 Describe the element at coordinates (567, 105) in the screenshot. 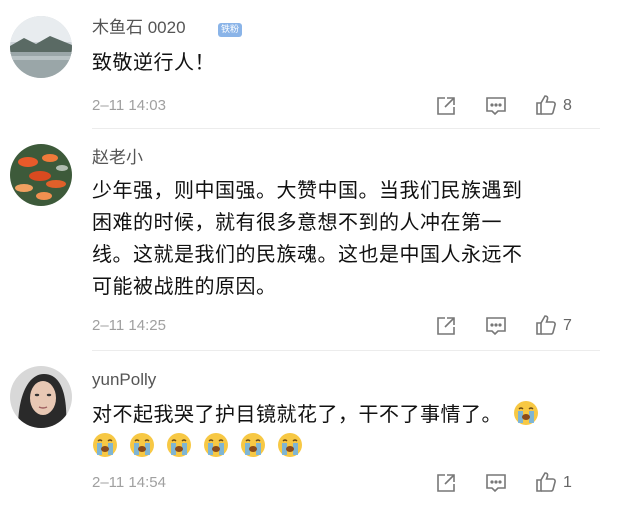

I see `like-count: 8` at that location.